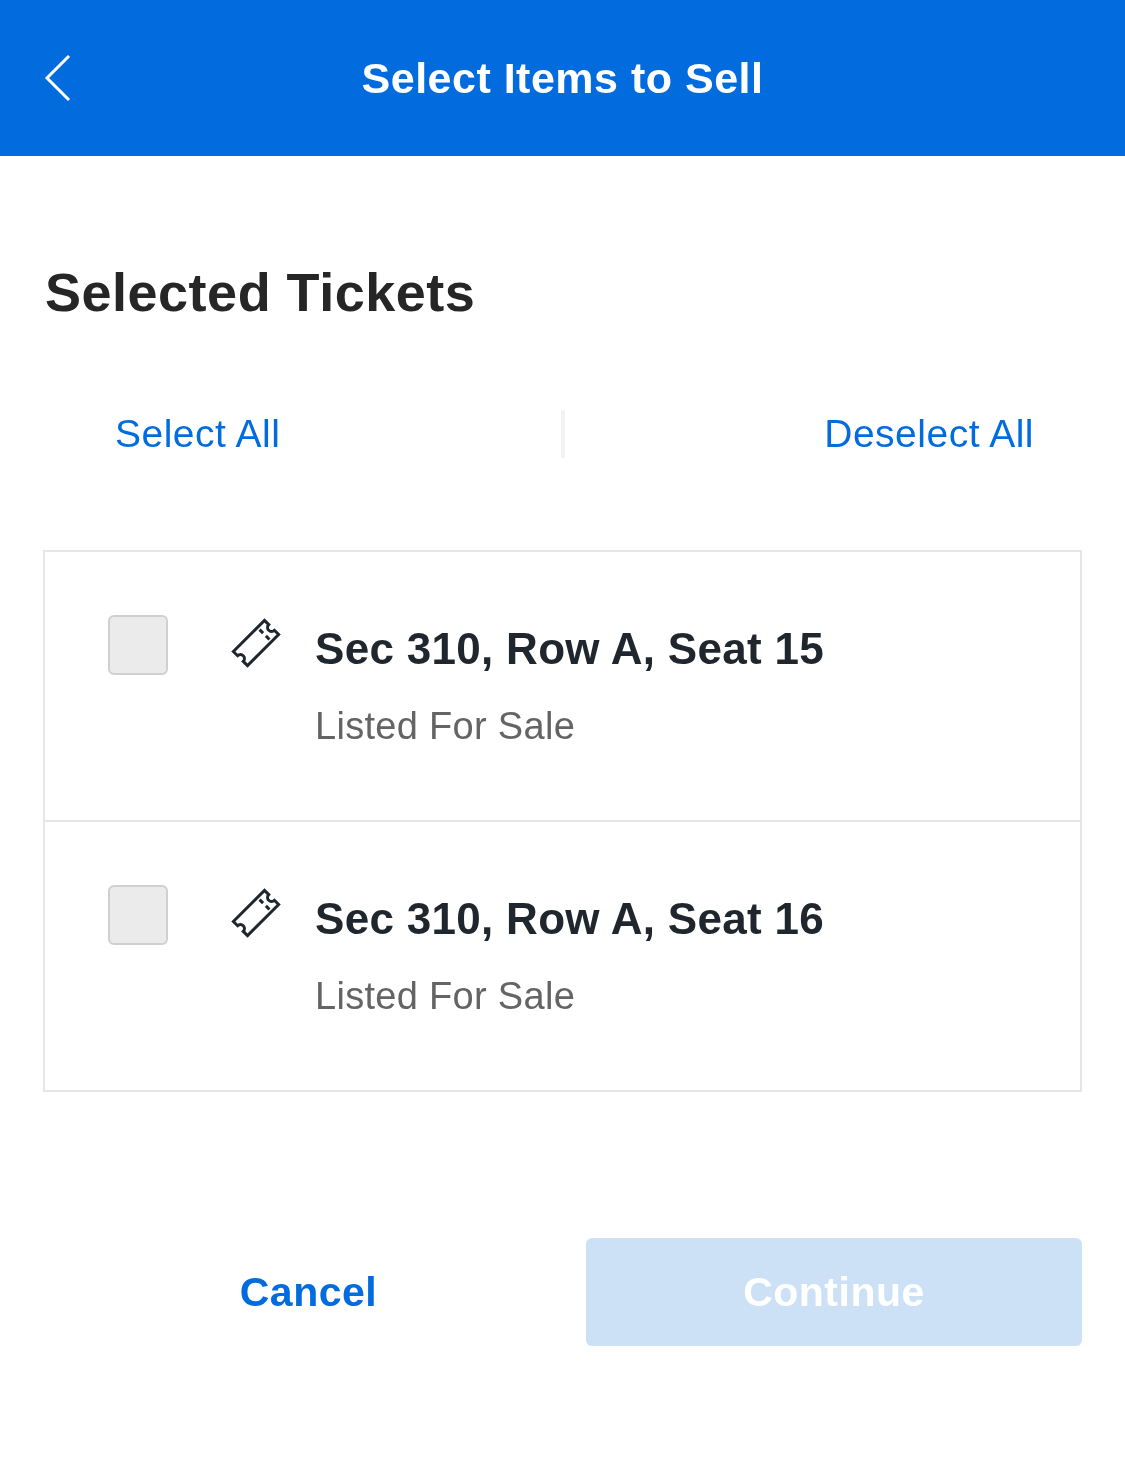  What do you see at coordinates (929, 434) in the screenshot?
I see `deselect-all-link: Deselect All` at bounding box center [929, 434].